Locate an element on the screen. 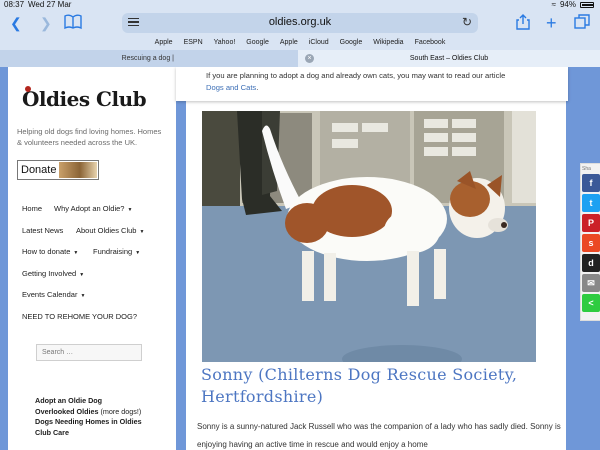 The width and height of the screenshot is (600, 450). link-label: Overlooked Oldies is located at coordinates (67, 411).